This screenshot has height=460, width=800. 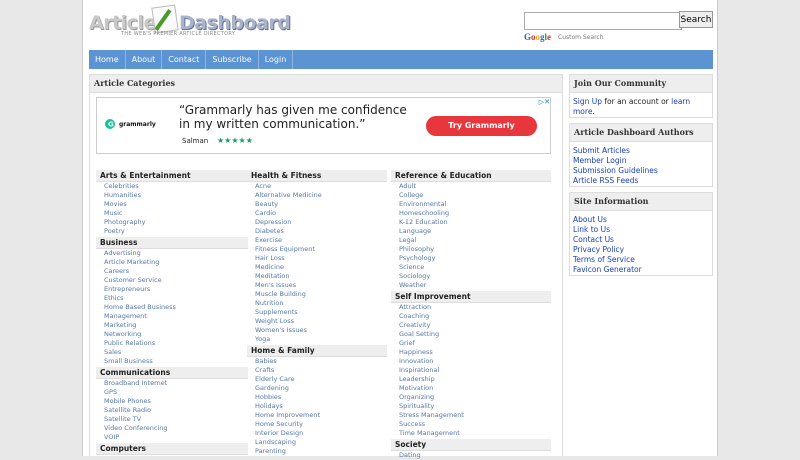 What do you see at coordinates (317, 370) in the screenshot?
I see `subcategory-link: Crafts` at bounding box center [317, 370].